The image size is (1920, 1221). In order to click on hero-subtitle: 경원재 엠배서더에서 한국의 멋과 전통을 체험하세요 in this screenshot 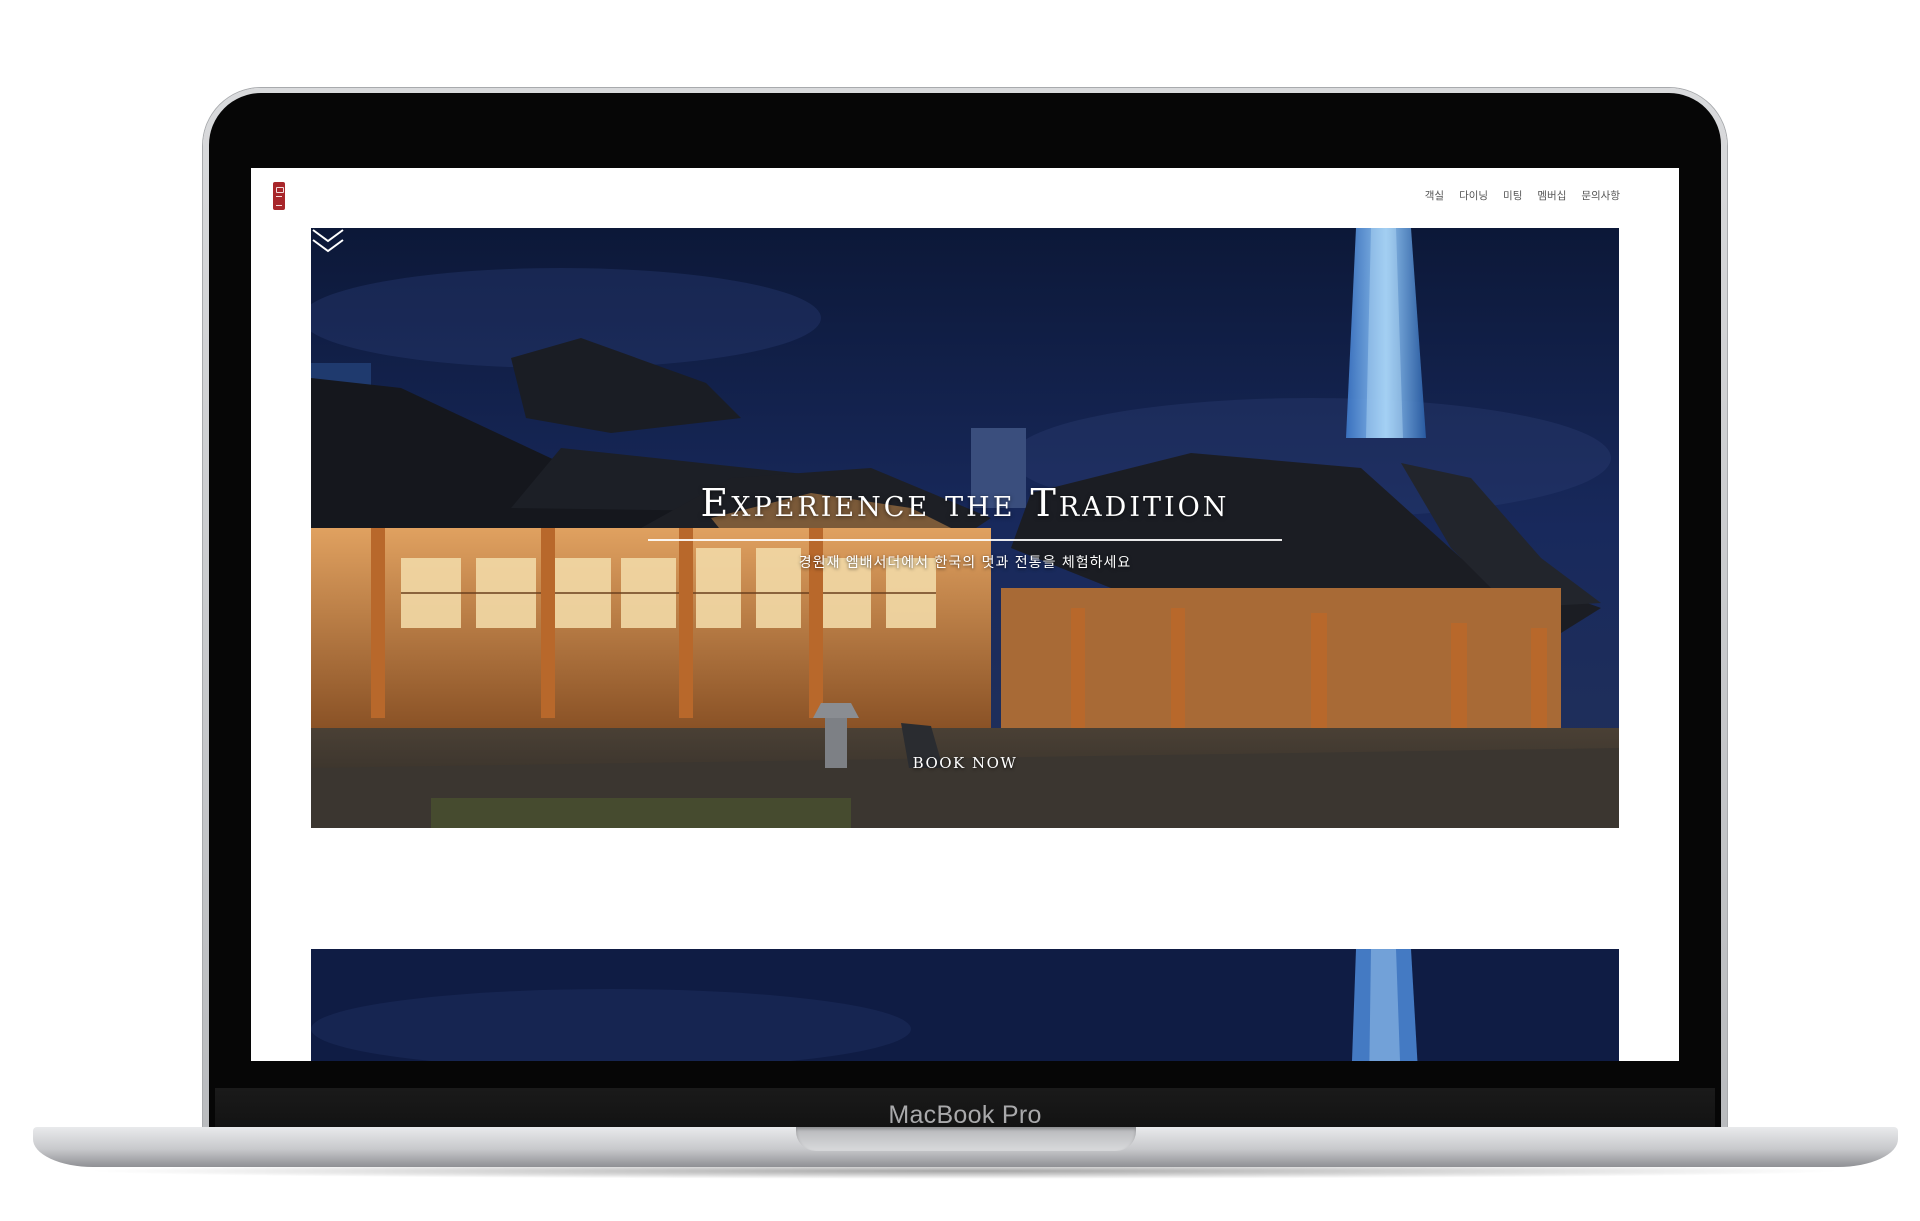, I will do `click(965, 563)`.